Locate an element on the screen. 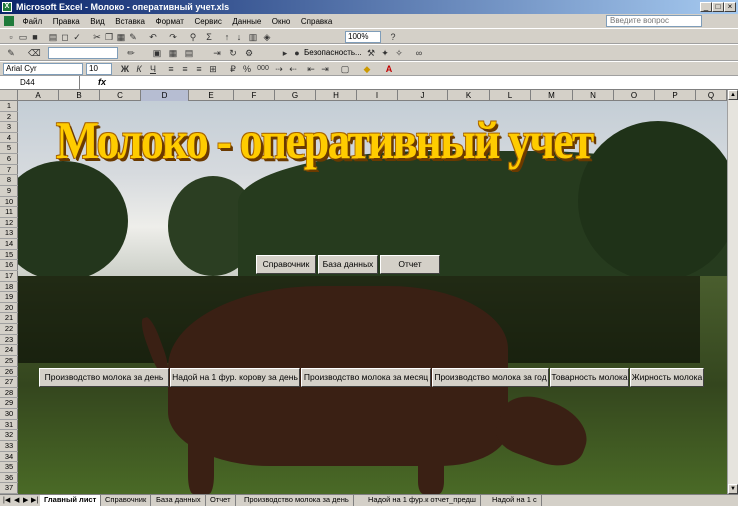 The width and height of the screenshot is (738, 506). menu-insert: Вставка is located at coordinates (130, 22).